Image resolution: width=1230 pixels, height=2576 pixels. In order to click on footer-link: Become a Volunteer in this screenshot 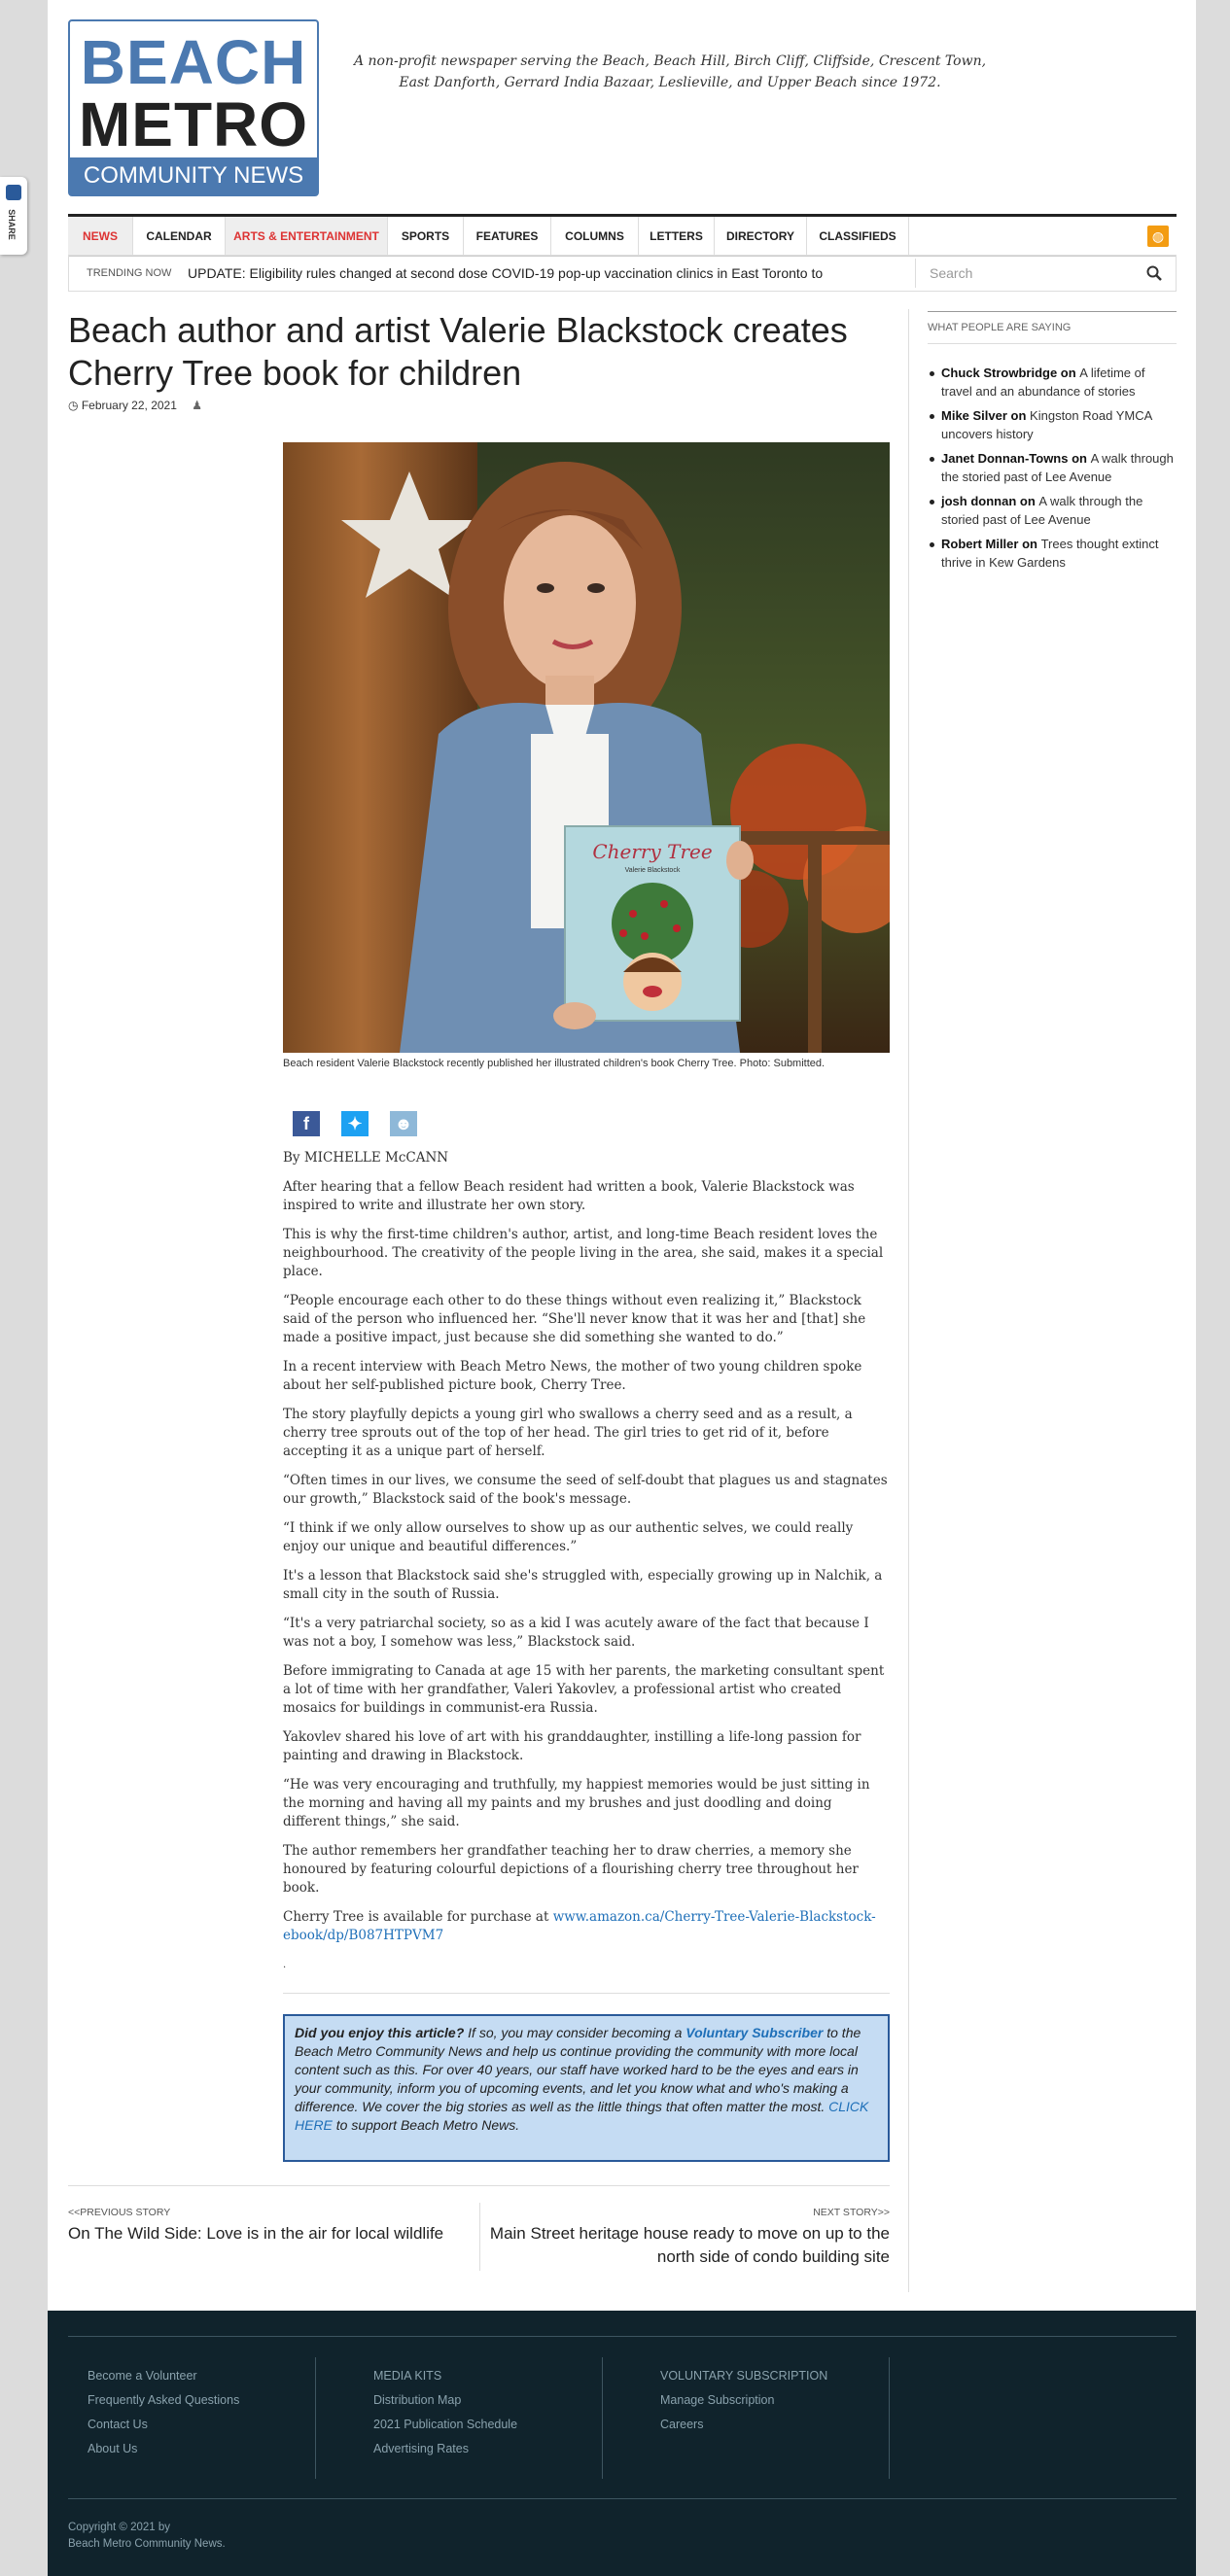, I will do `click(163, 2376)`.